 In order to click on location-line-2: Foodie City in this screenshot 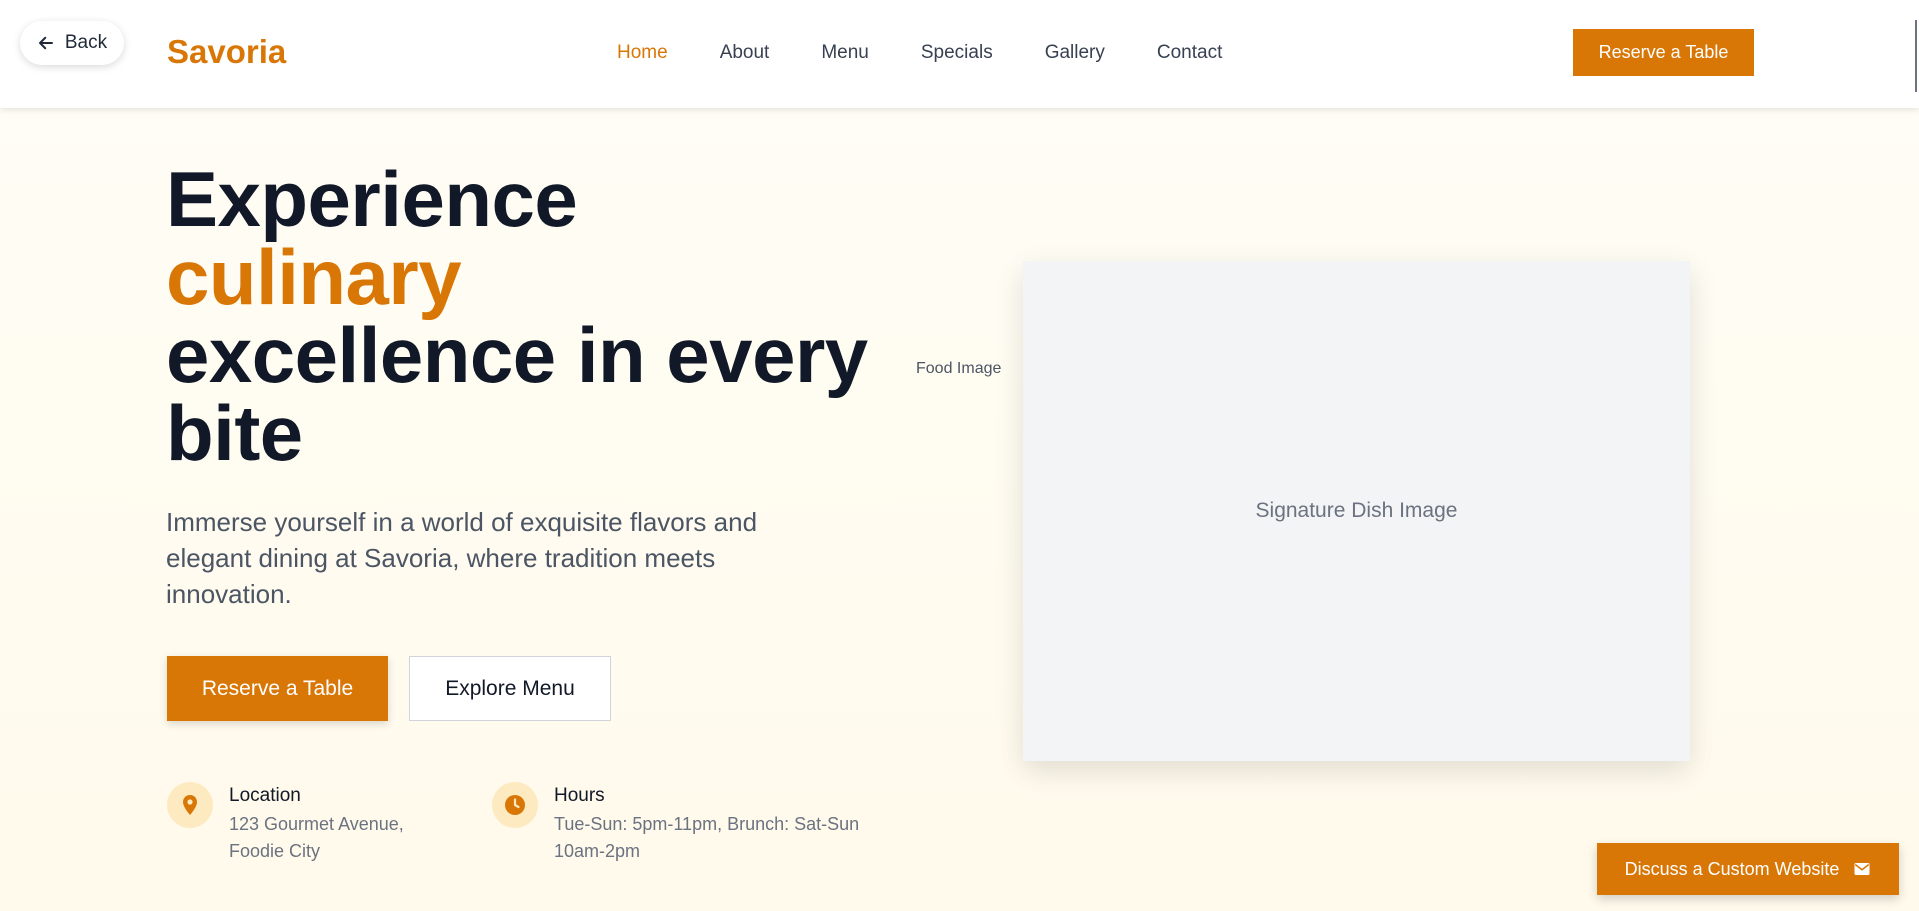, I will do `click(275, 851)`.